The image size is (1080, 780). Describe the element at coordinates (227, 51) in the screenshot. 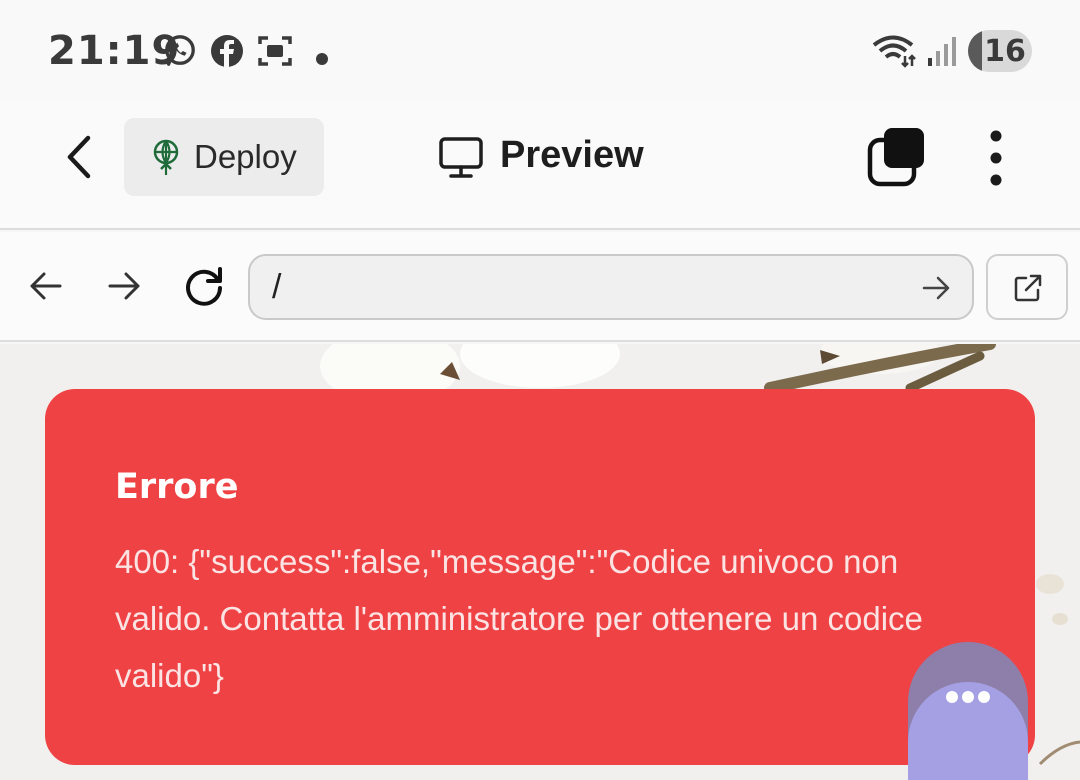

I see `facebook-icon` at that location.